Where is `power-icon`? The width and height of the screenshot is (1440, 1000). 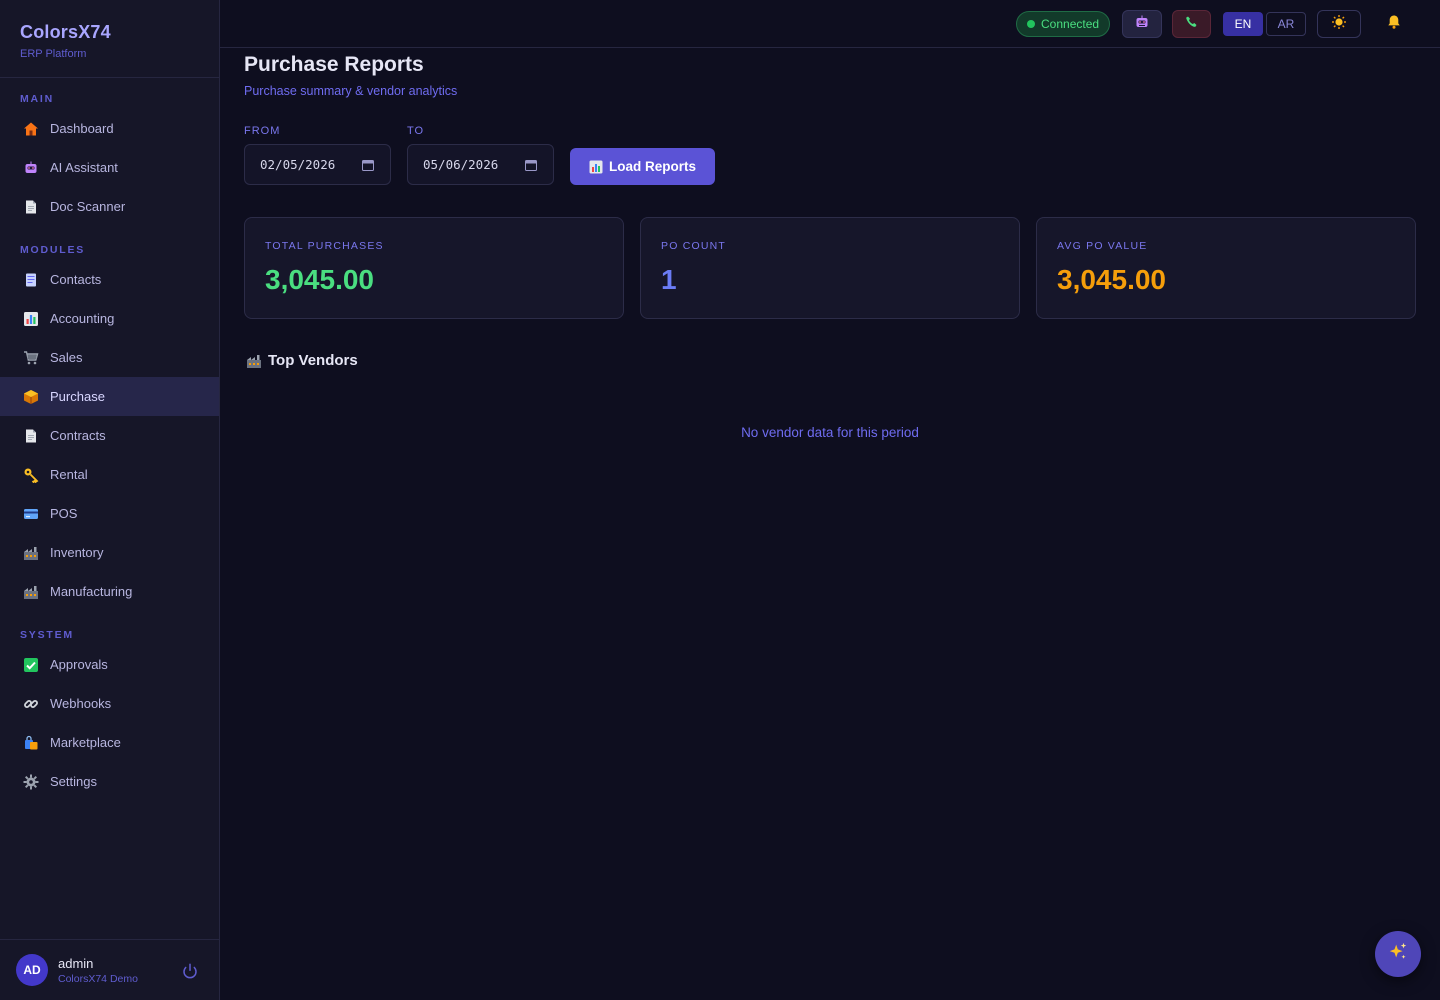
power-icon is located at coordinates (190, 971).